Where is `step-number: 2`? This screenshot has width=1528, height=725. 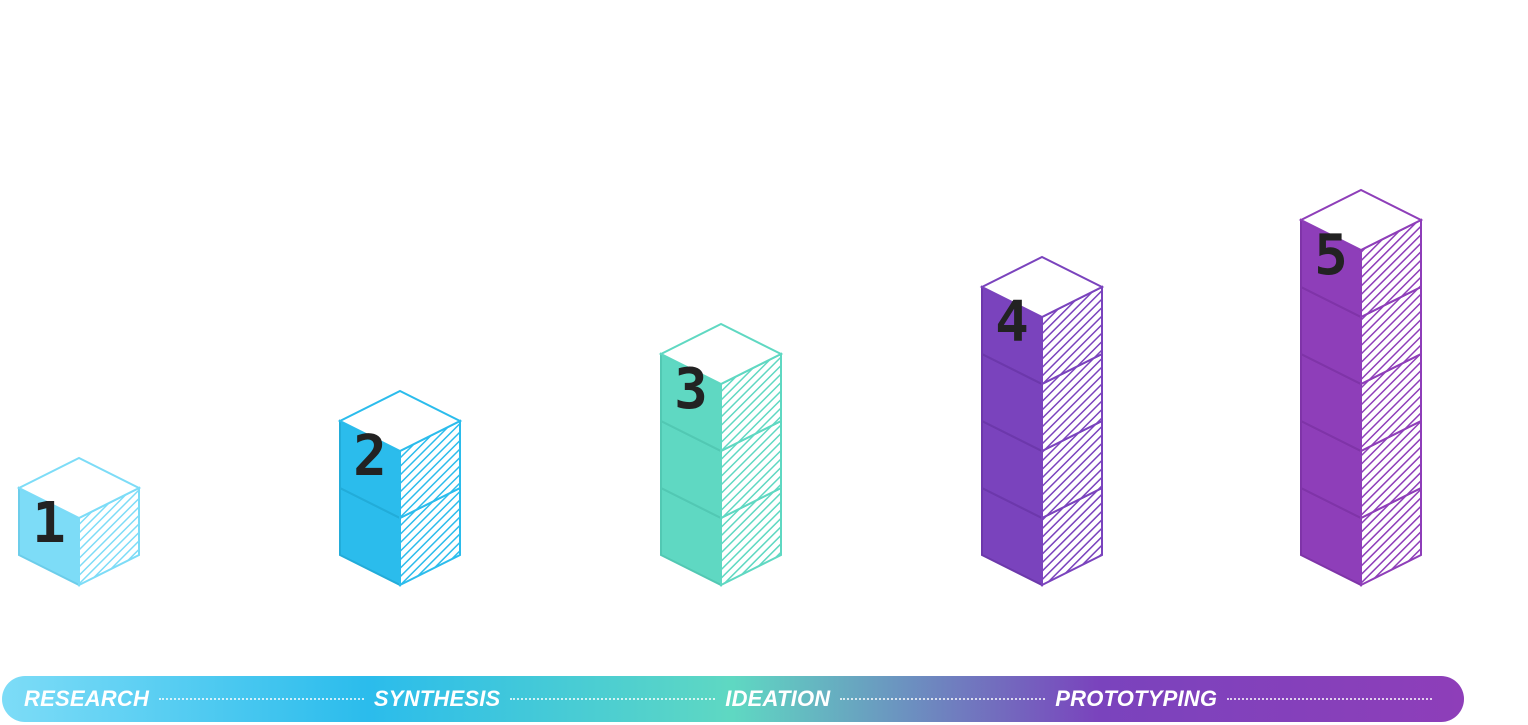
step-number: 2 is located at coordinates (370, 456).